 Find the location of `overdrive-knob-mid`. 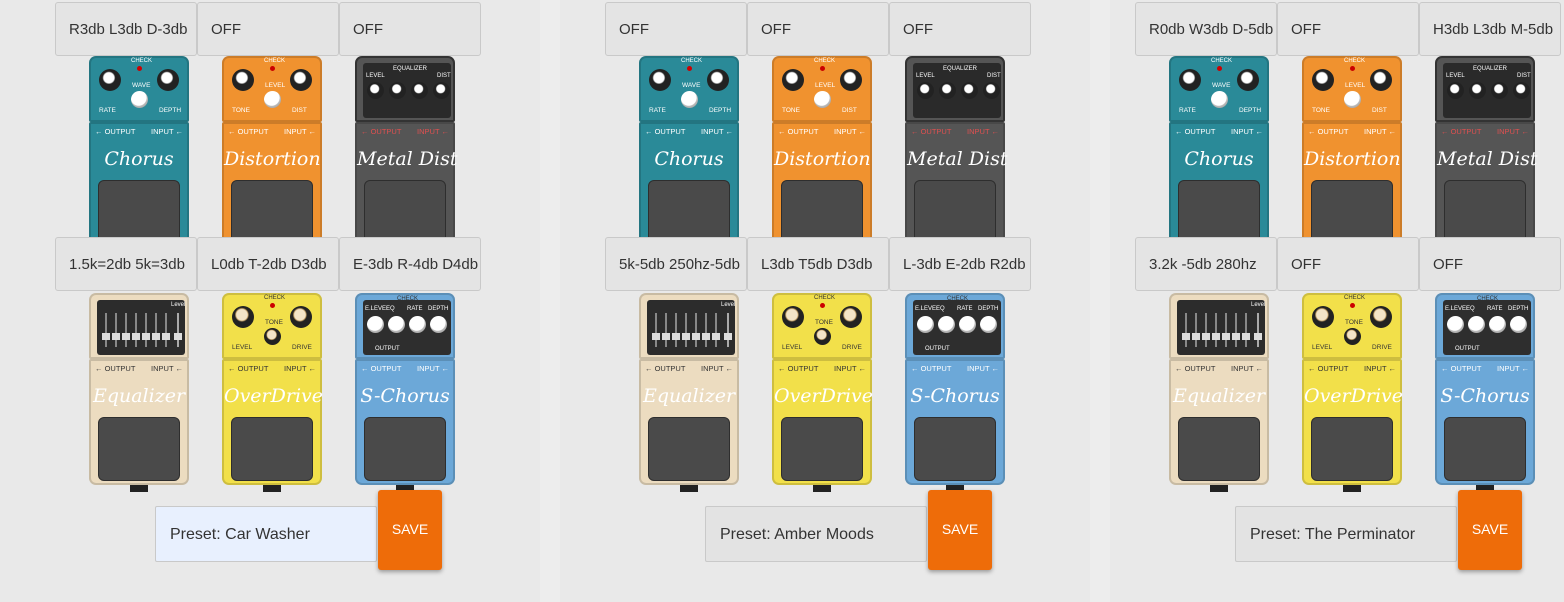

overdrive-knob-mid is located at coordinates (272, 336).